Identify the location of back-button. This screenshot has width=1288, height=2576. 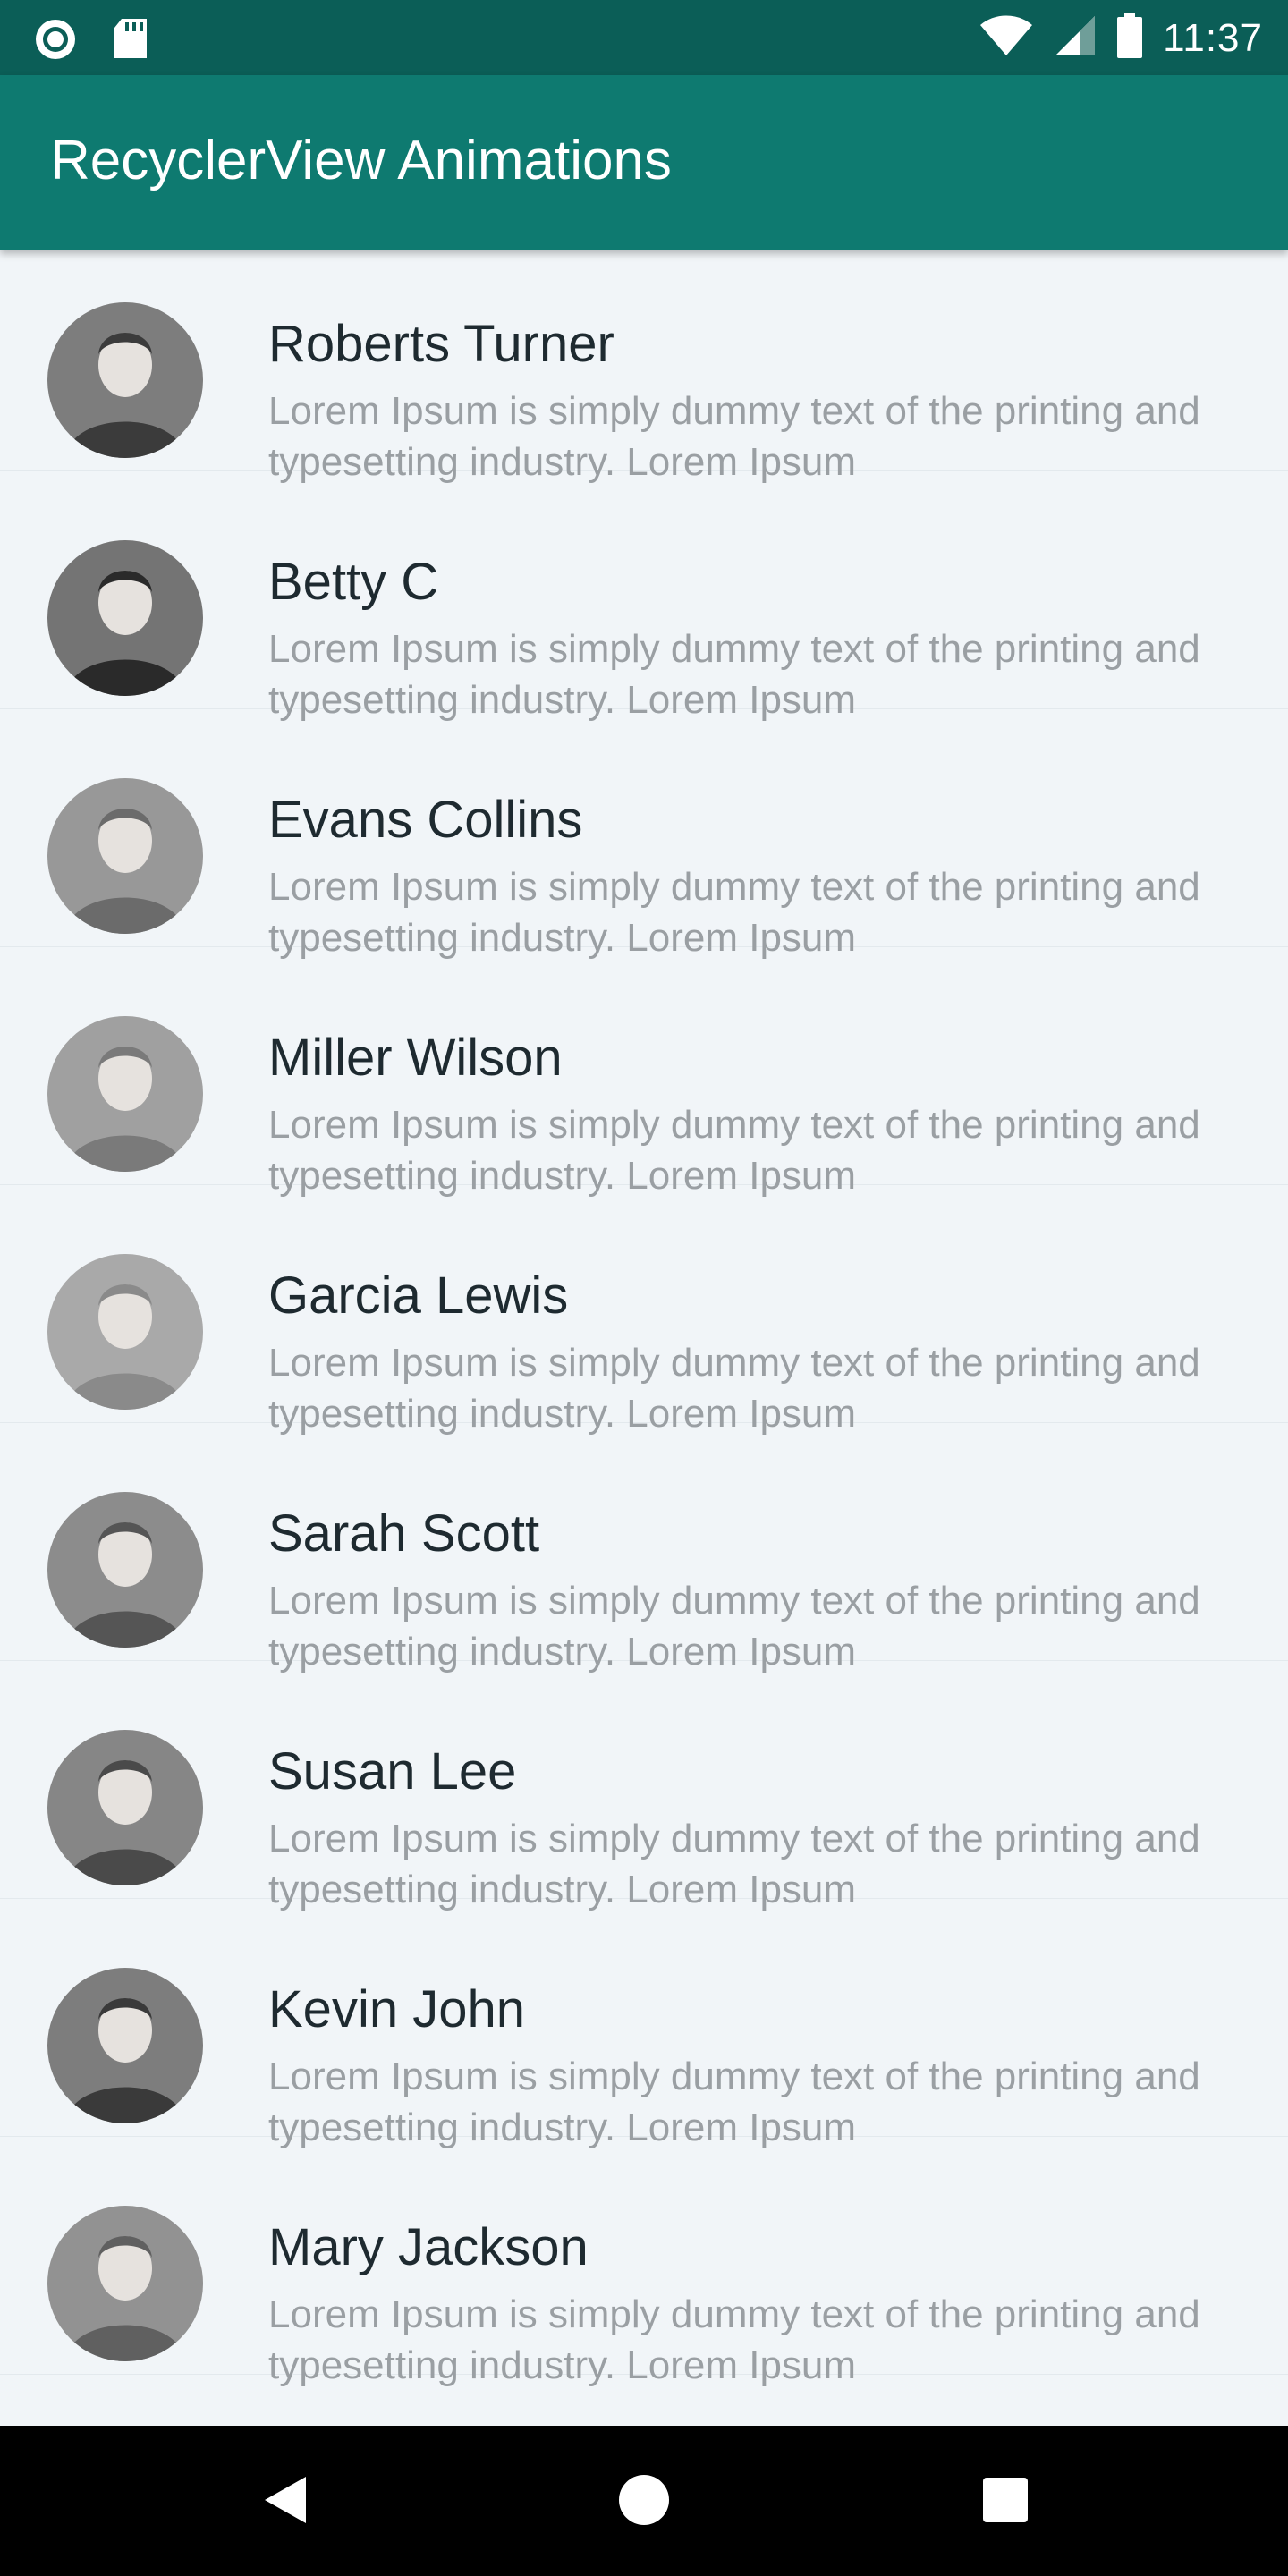
(284, 2501).